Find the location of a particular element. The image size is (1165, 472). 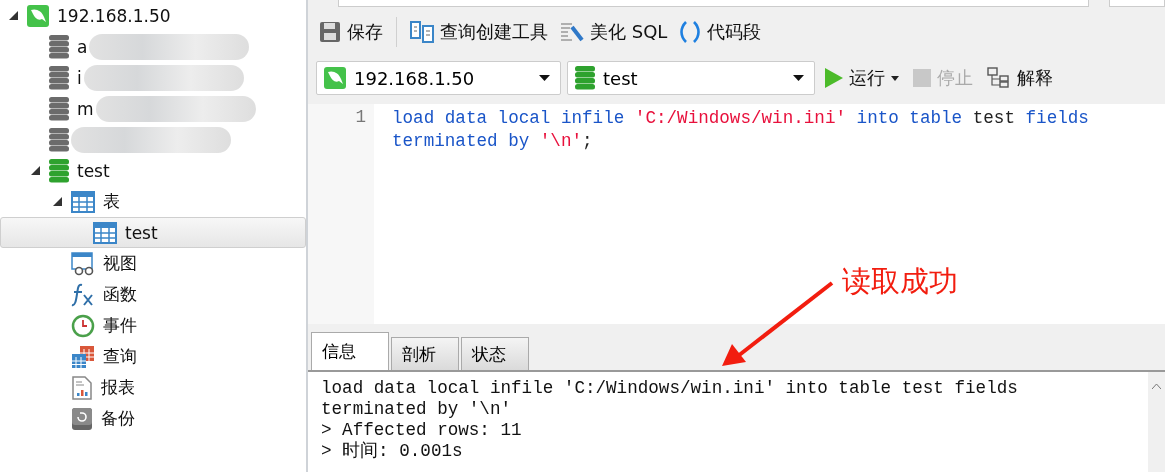

query-icon is located at coordinates (83, 356).